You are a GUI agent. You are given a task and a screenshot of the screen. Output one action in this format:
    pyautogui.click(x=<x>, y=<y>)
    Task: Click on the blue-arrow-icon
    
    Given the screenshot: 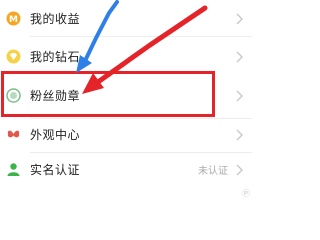 What is the action you would take?
    pyautogui.click(x=97, y=36)
    